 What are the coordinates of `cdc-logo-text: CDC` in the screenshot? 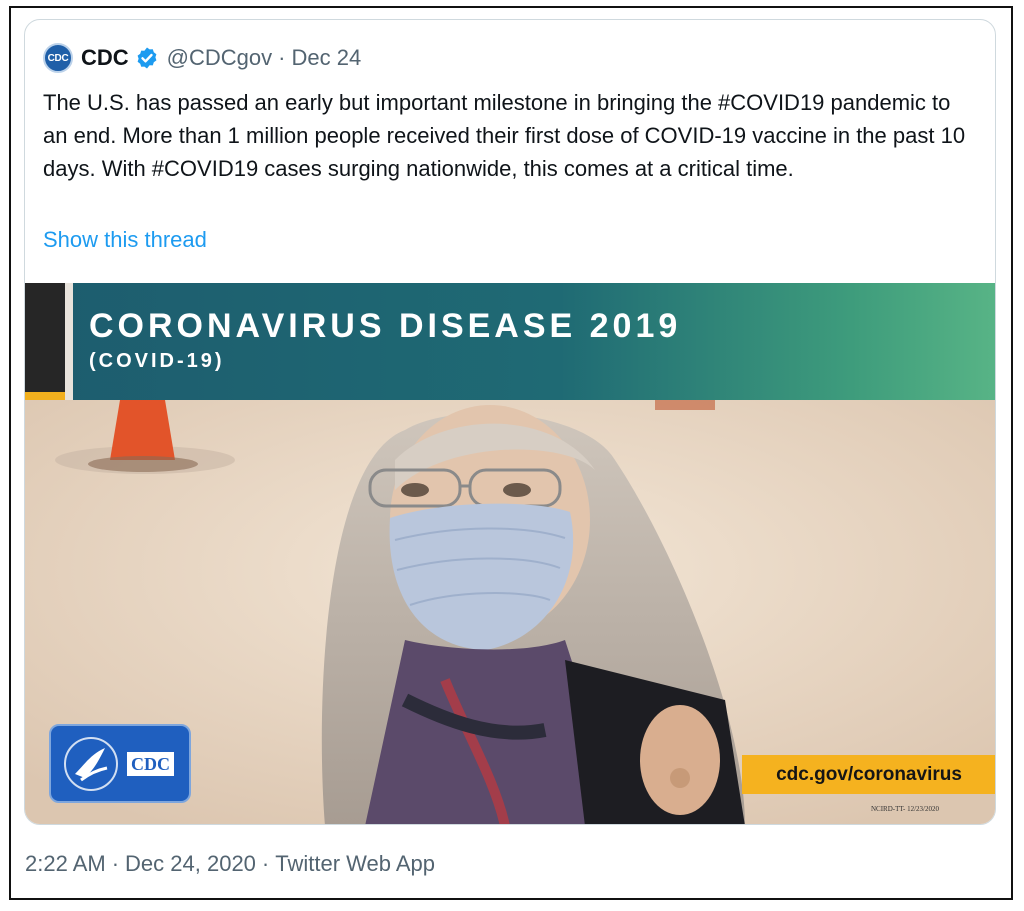 It's located at (150, 764).